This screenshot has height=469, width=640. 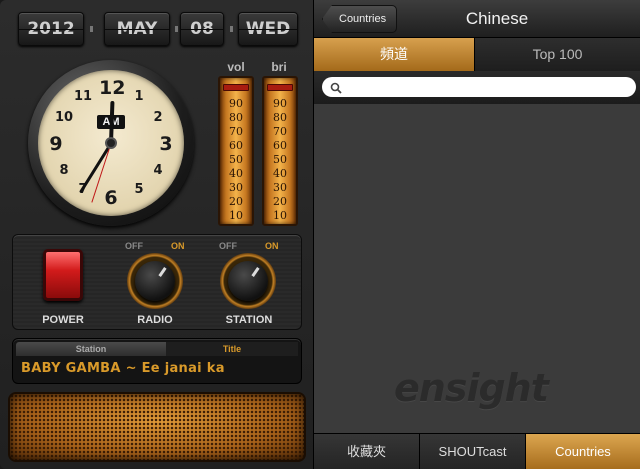 I want to click on vol-slider: 90 80 70 60 50 40 30 20 10, so click(x=236, y=151).